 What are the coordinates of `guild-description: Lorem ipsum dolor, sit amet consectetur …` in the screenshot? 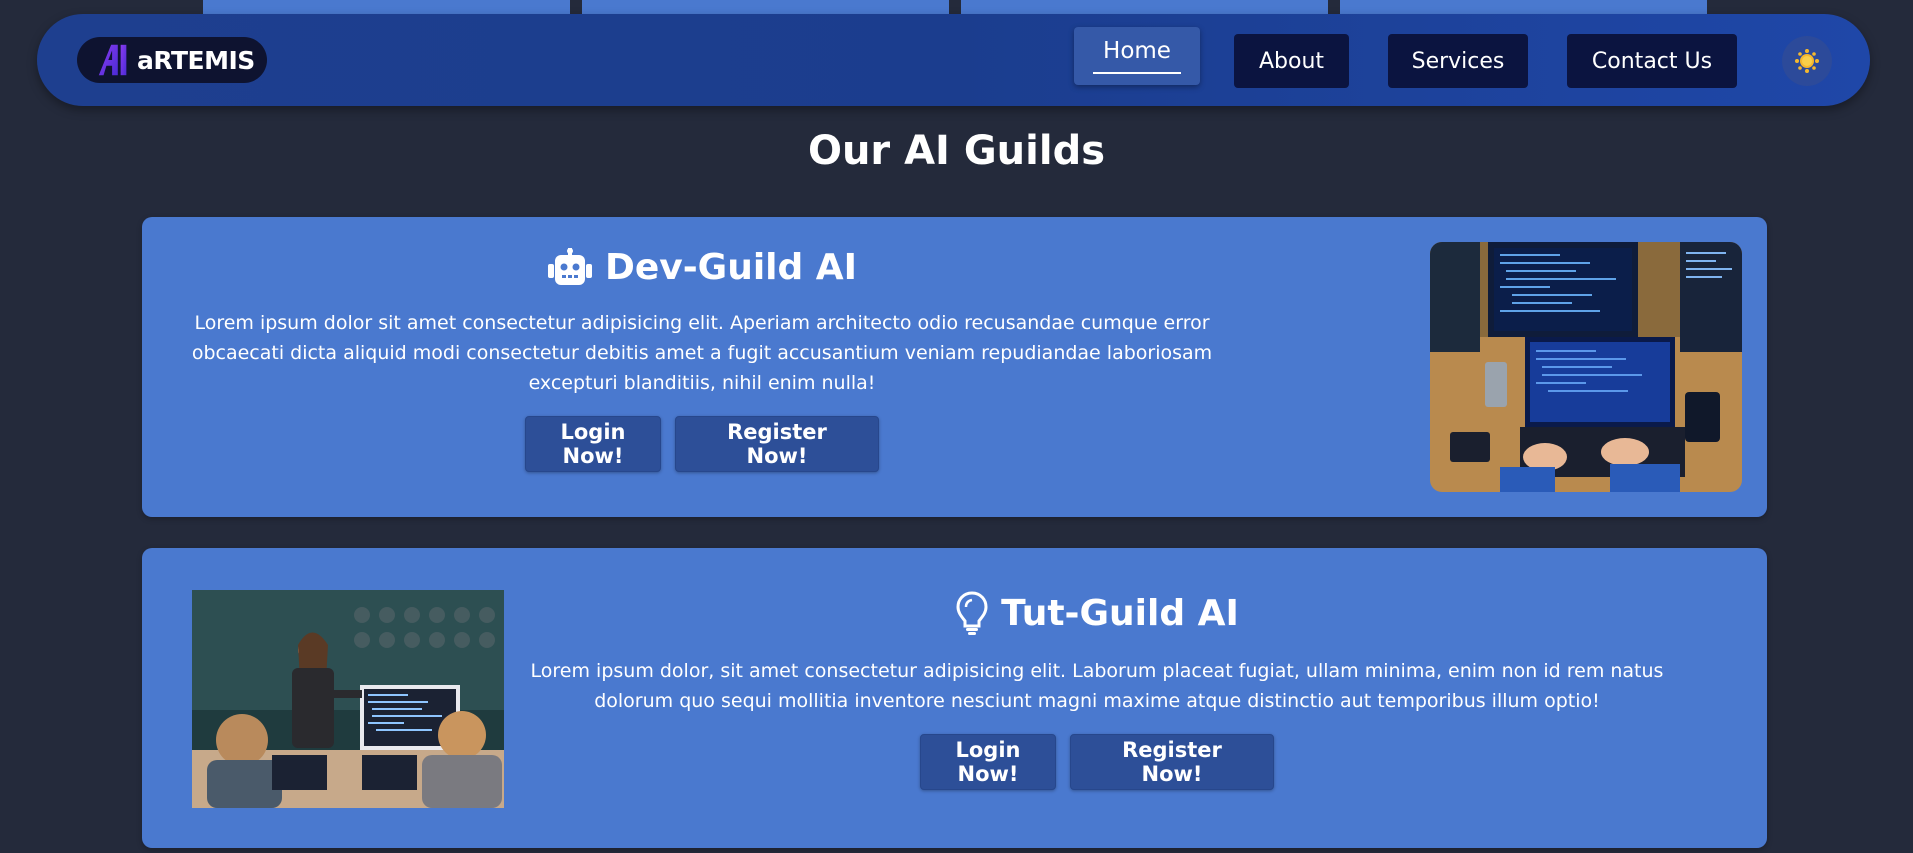 It's located at (1097, 686).